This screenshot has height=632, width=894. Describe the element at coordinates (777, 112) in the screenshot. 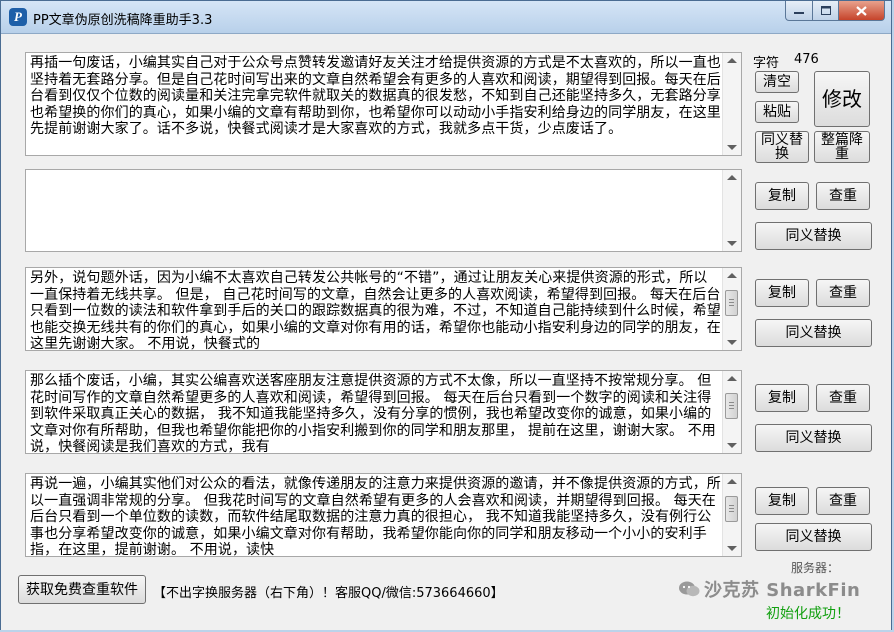

I see `paste-button: 粘贴` at that location.